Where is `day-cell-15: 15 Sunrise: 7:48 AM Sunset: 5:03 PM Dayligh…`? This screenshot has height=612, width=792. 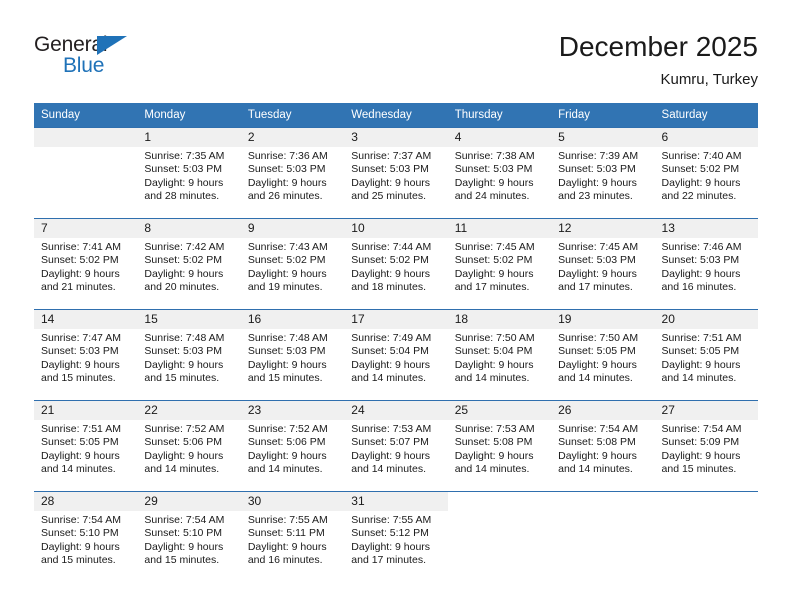
day-cell-15: 15 Sunrise: 7:48 AM Sunset: 5:03 PM Dayligh… is located at coordinates (189, 355).